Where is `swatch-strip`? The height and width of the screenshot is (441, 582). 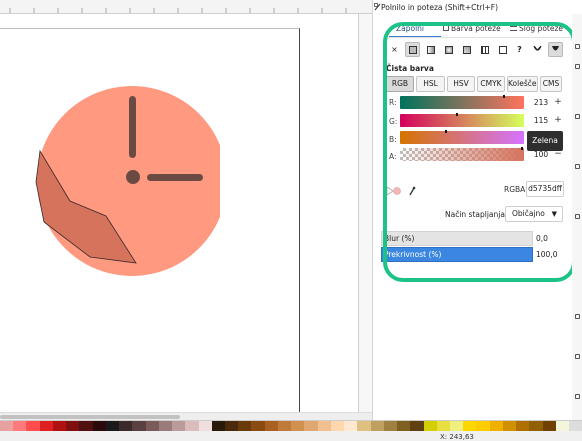 swatch-strip is located at coordinates (291, 426).